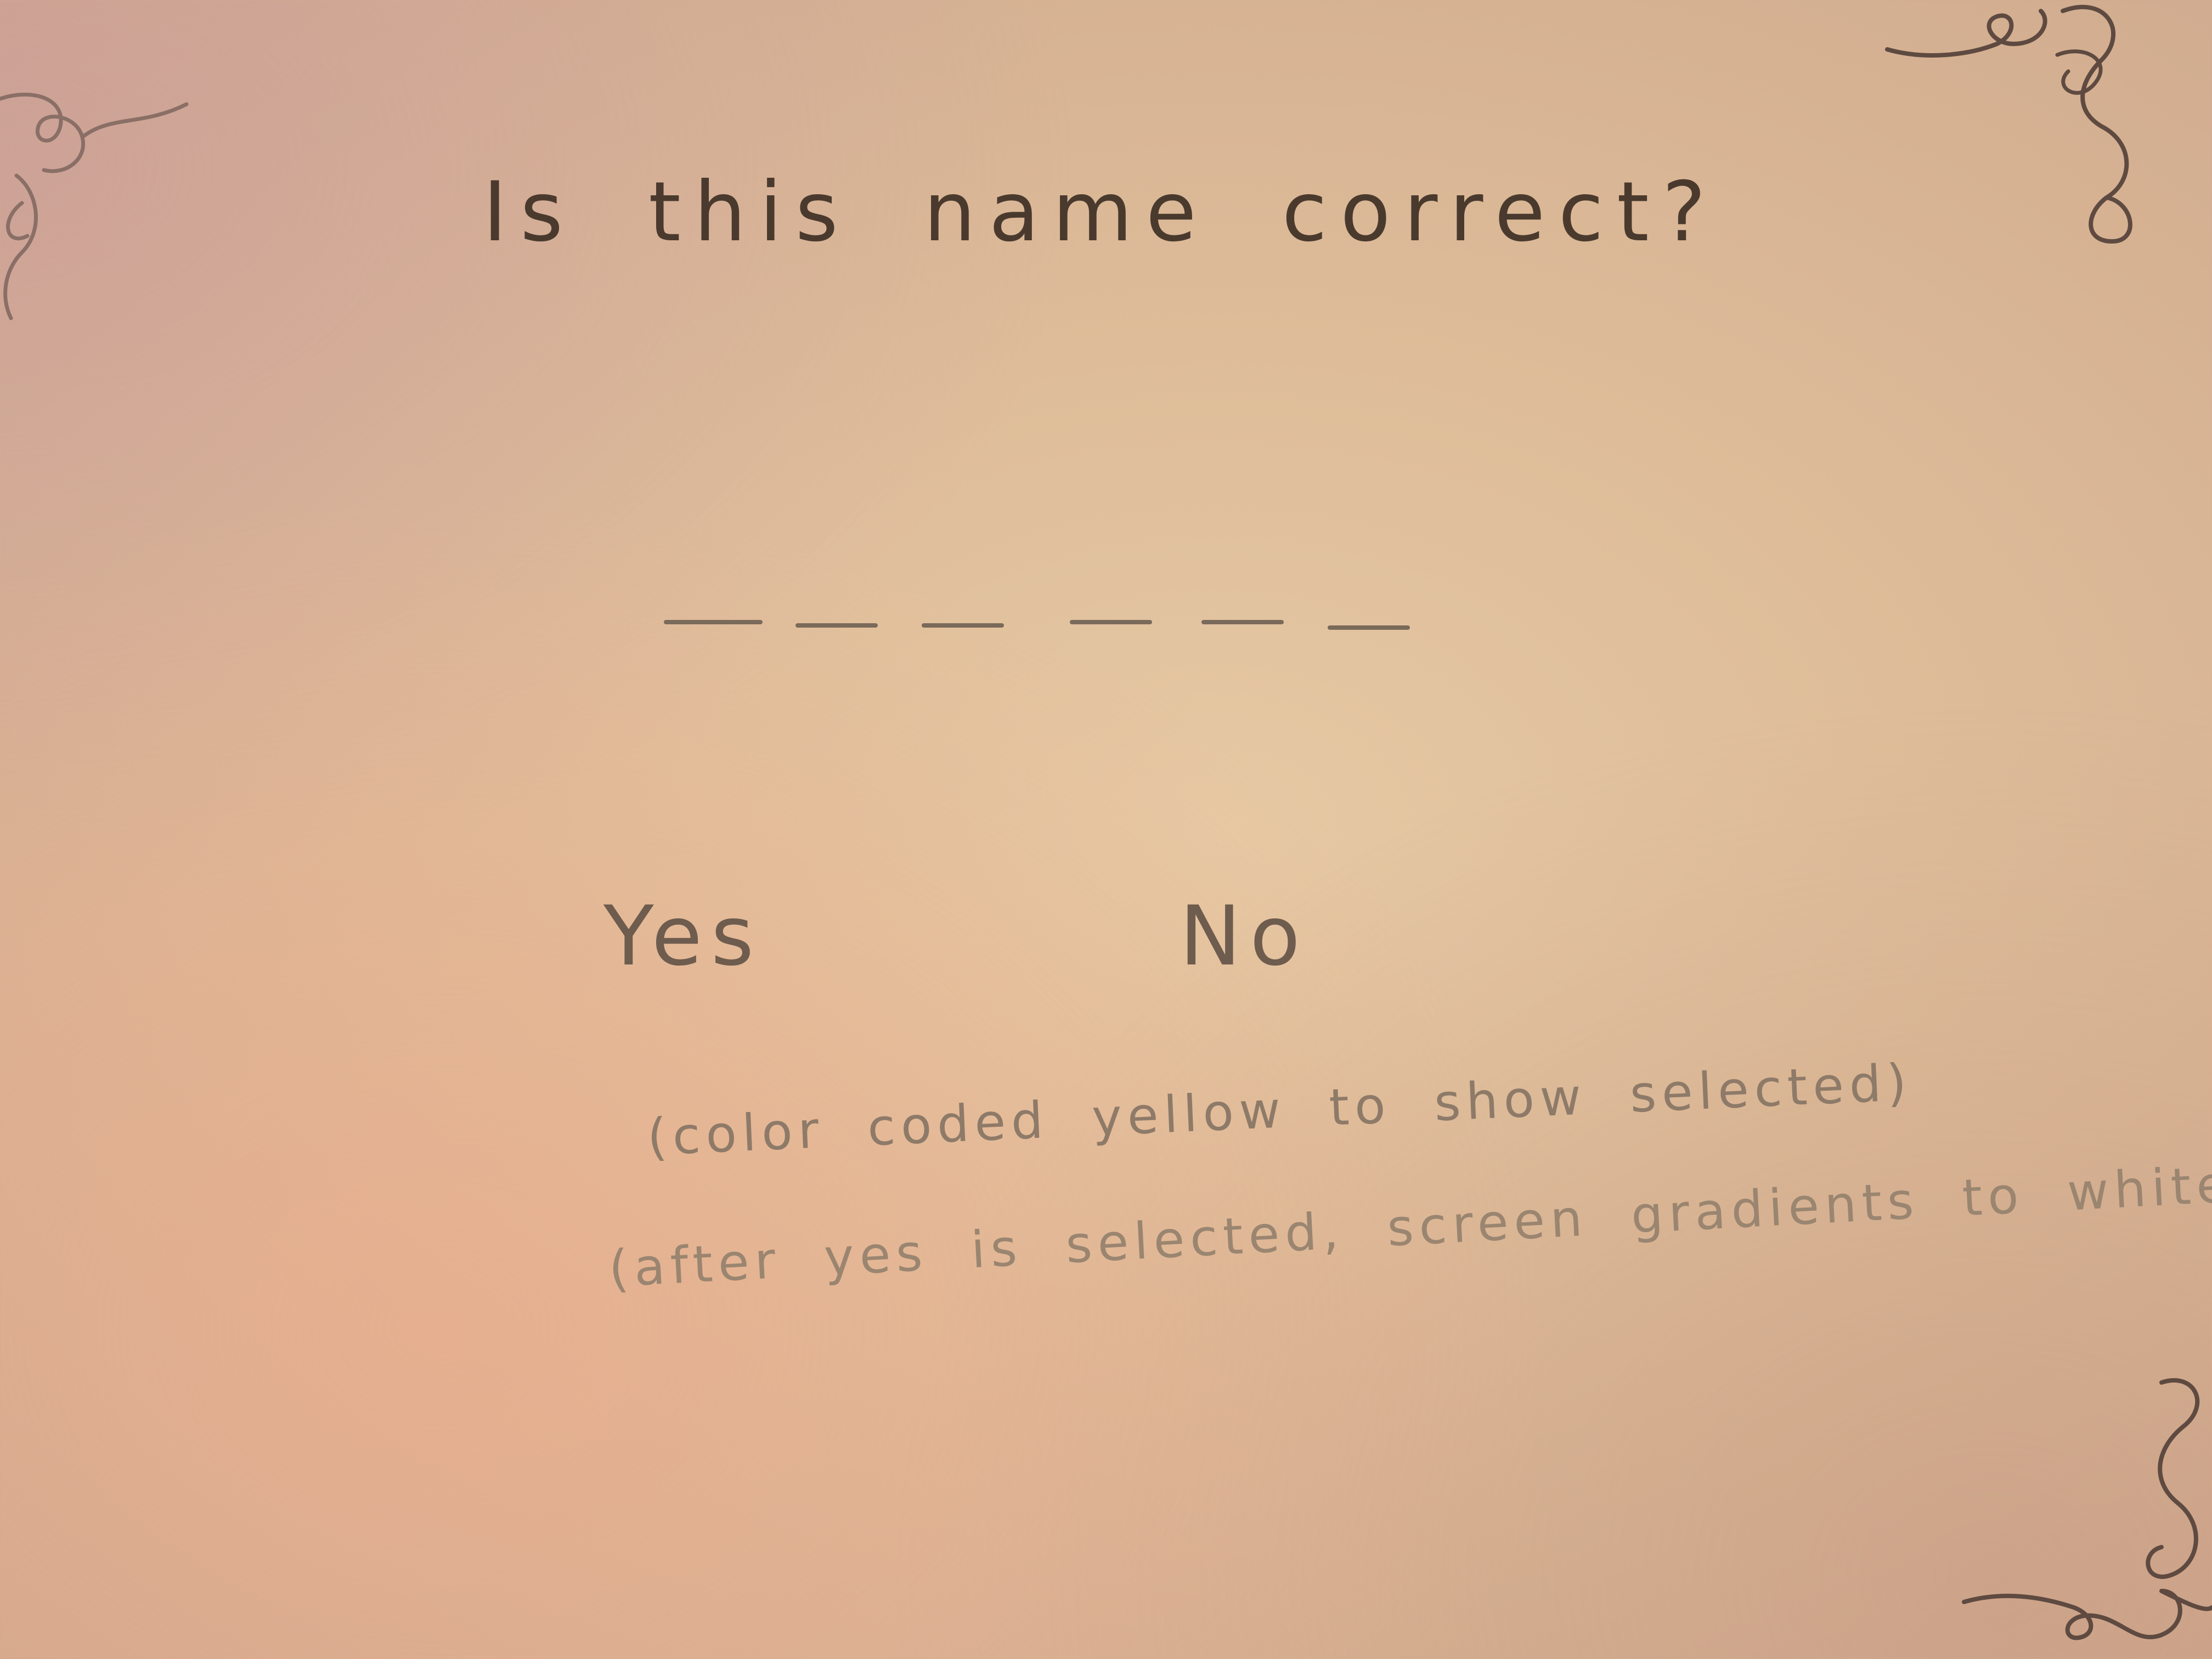  What do you see at coordinates (683, 936) in the screenshot?
I see `yes-button: Yes` at bounding box center [683, 936].